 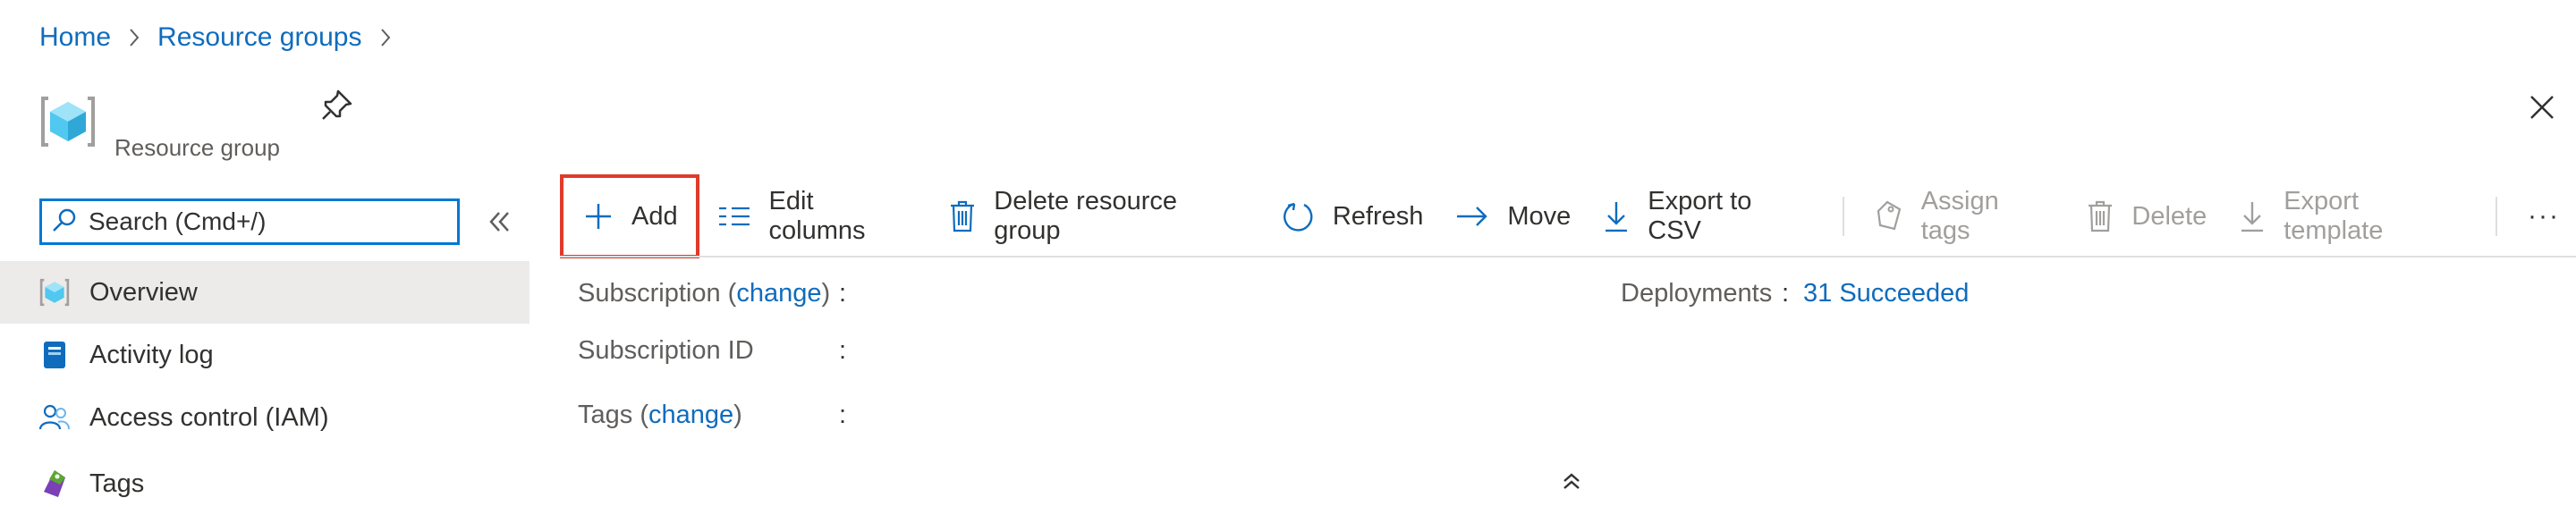 What do you see at coordinates (265, 292) in the screenshot?
I see `sidebar-item-overview: Overview` at bounding box center [265, 292].